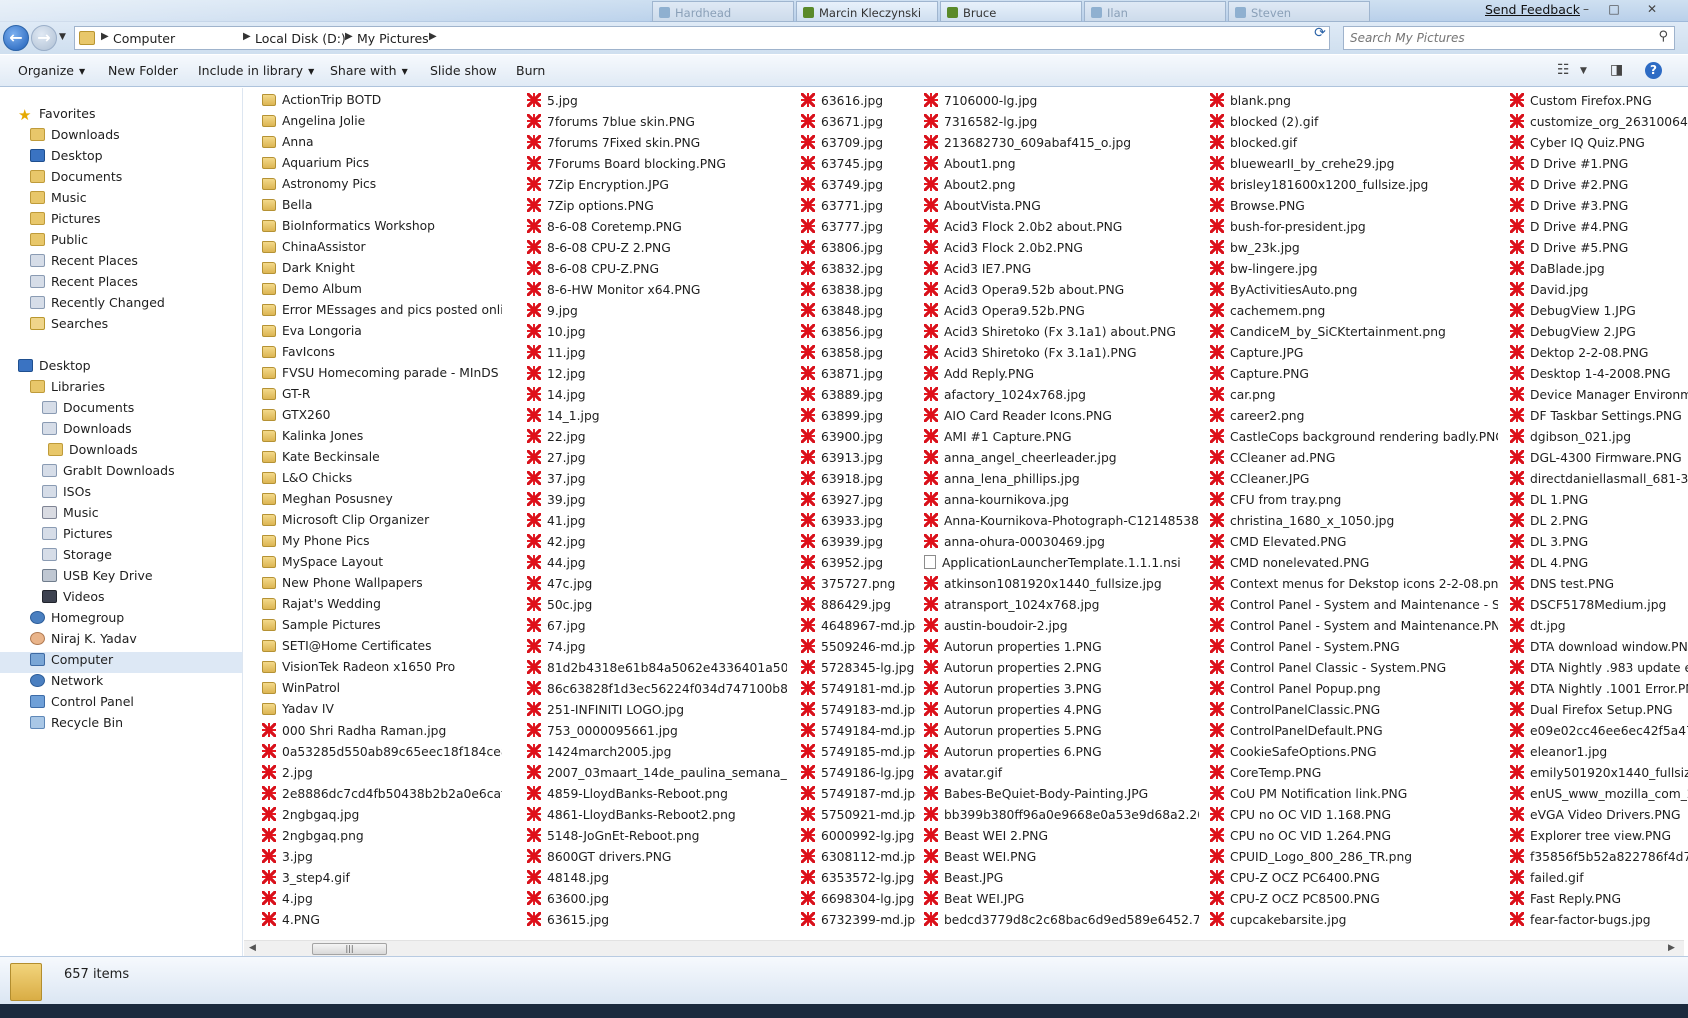  What do you see at coordinates (1354, 103) in the screenshot?
I see `file-item: blank.png` at bounding box center [1354, 103].